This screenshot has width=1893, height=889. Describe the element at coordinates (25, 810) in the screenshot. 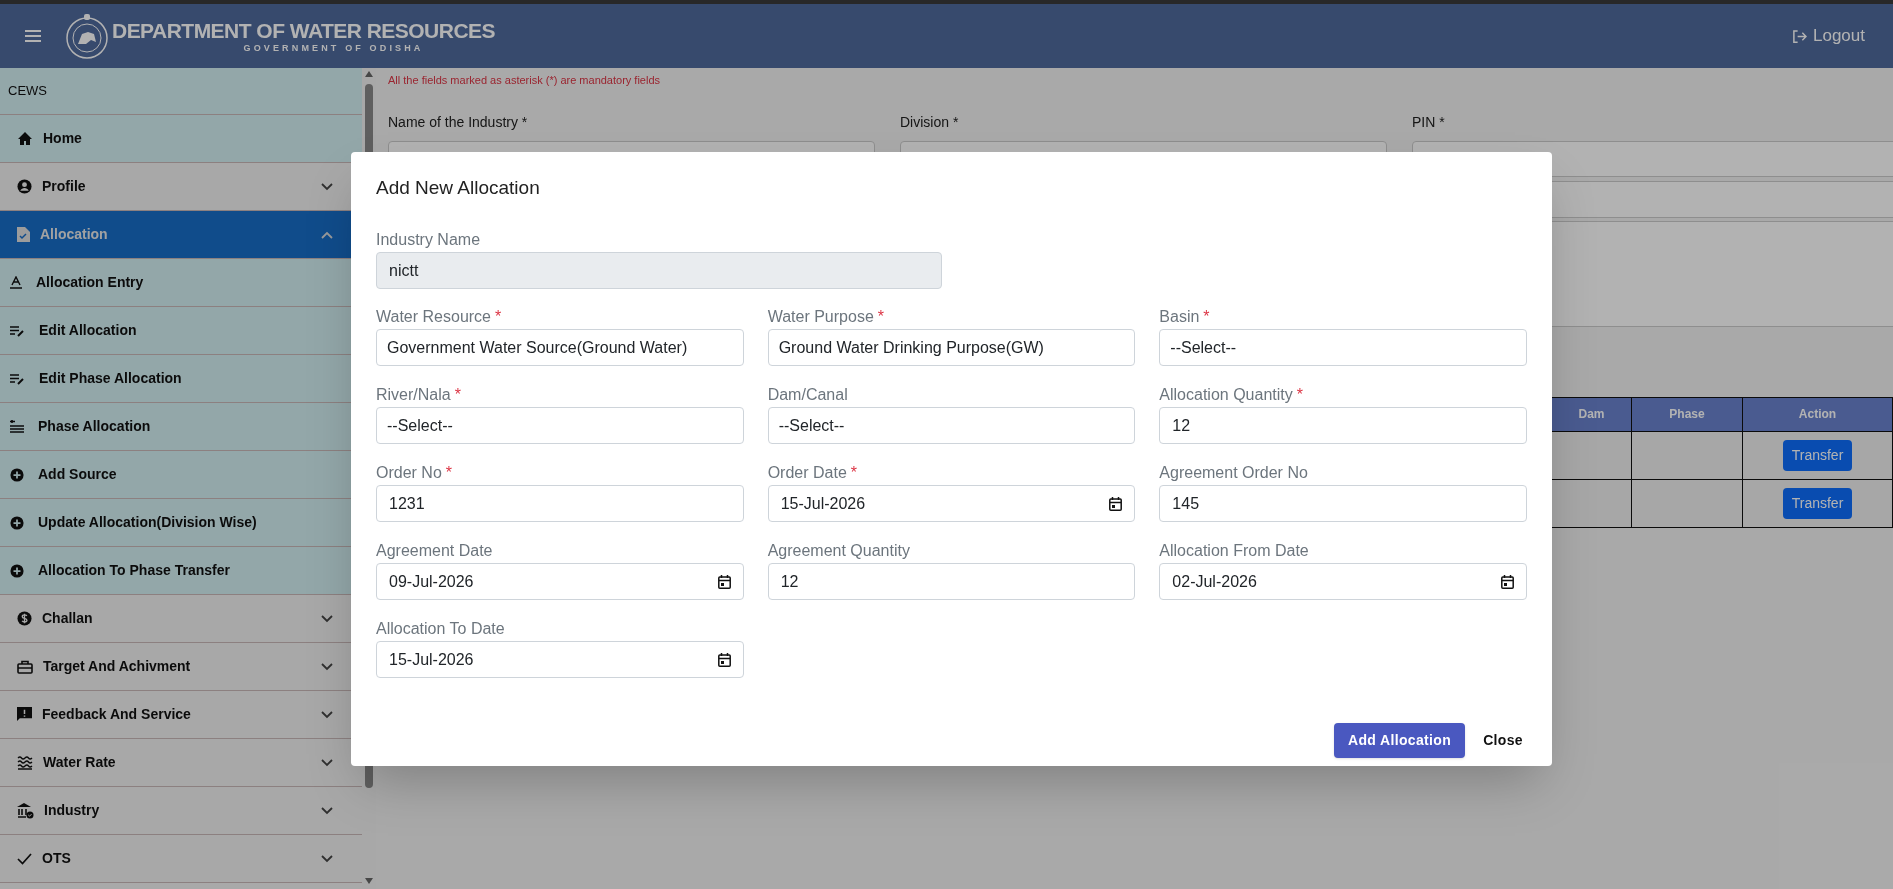

I see `bank-icon` at that location.